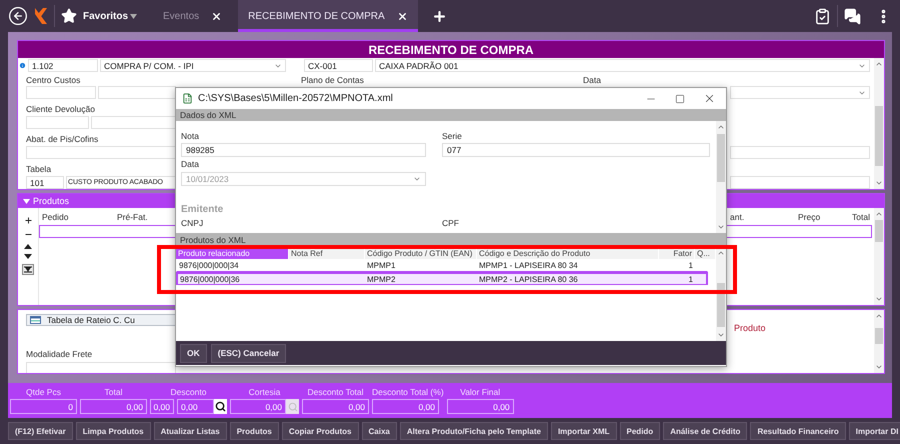 The height and width of the screenshot is (444, 900). Describe the element at coordinates (640, 431) in the screenshot. I see `action-button: Pedido` at that location.